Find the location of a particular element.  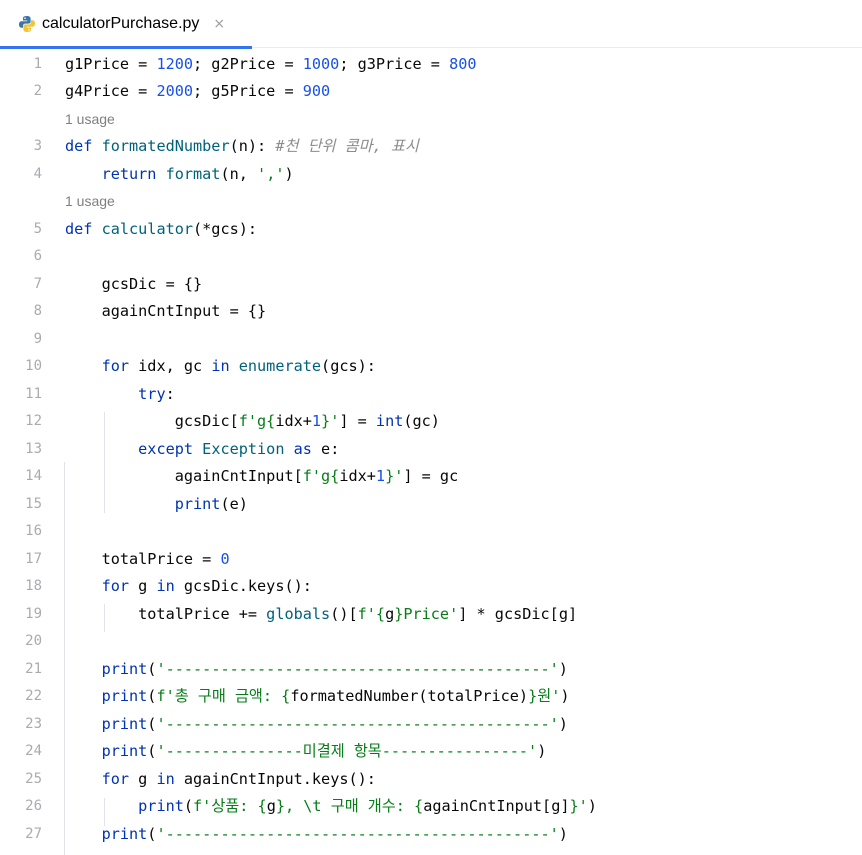

line-number: 6 is located at coordinates (37, 256).